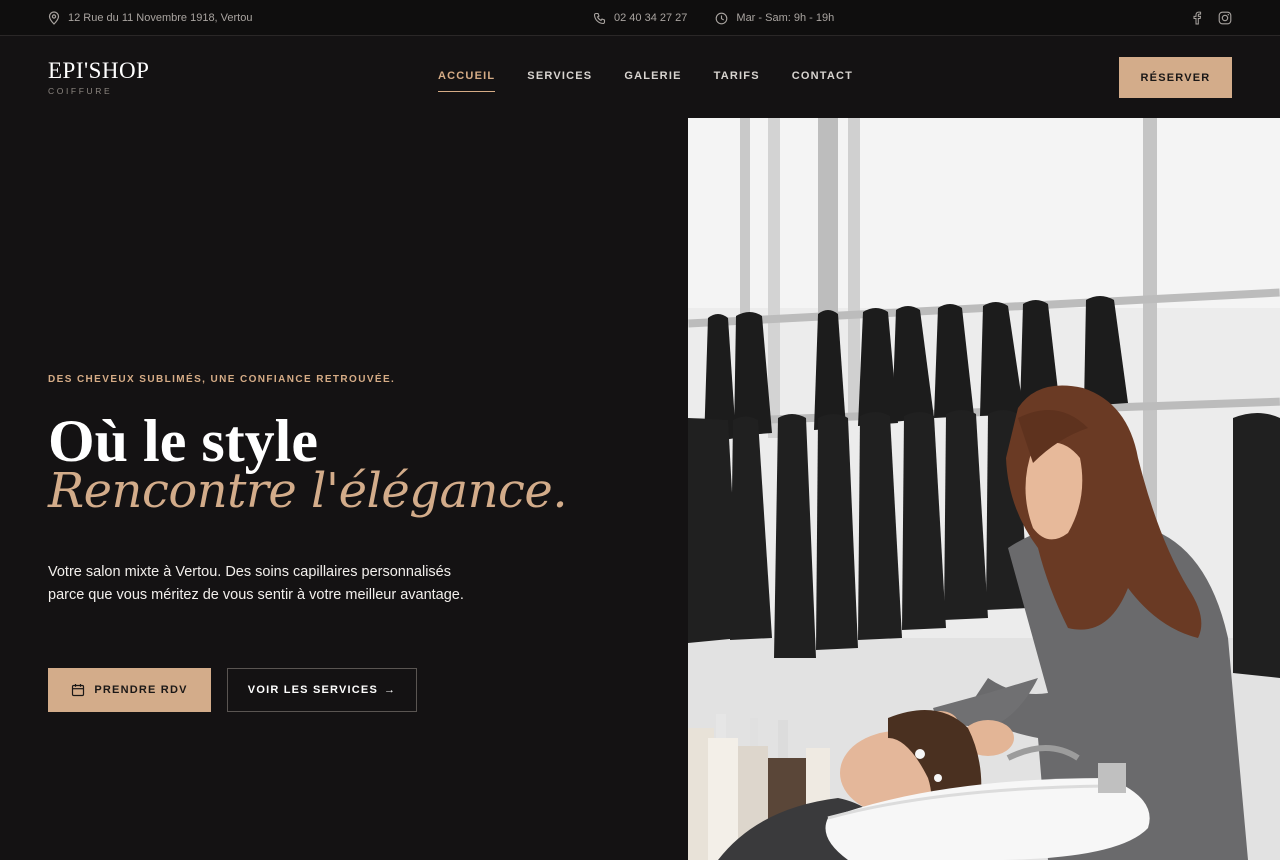  I want to click on location-pin-icon, so click(54, 18).